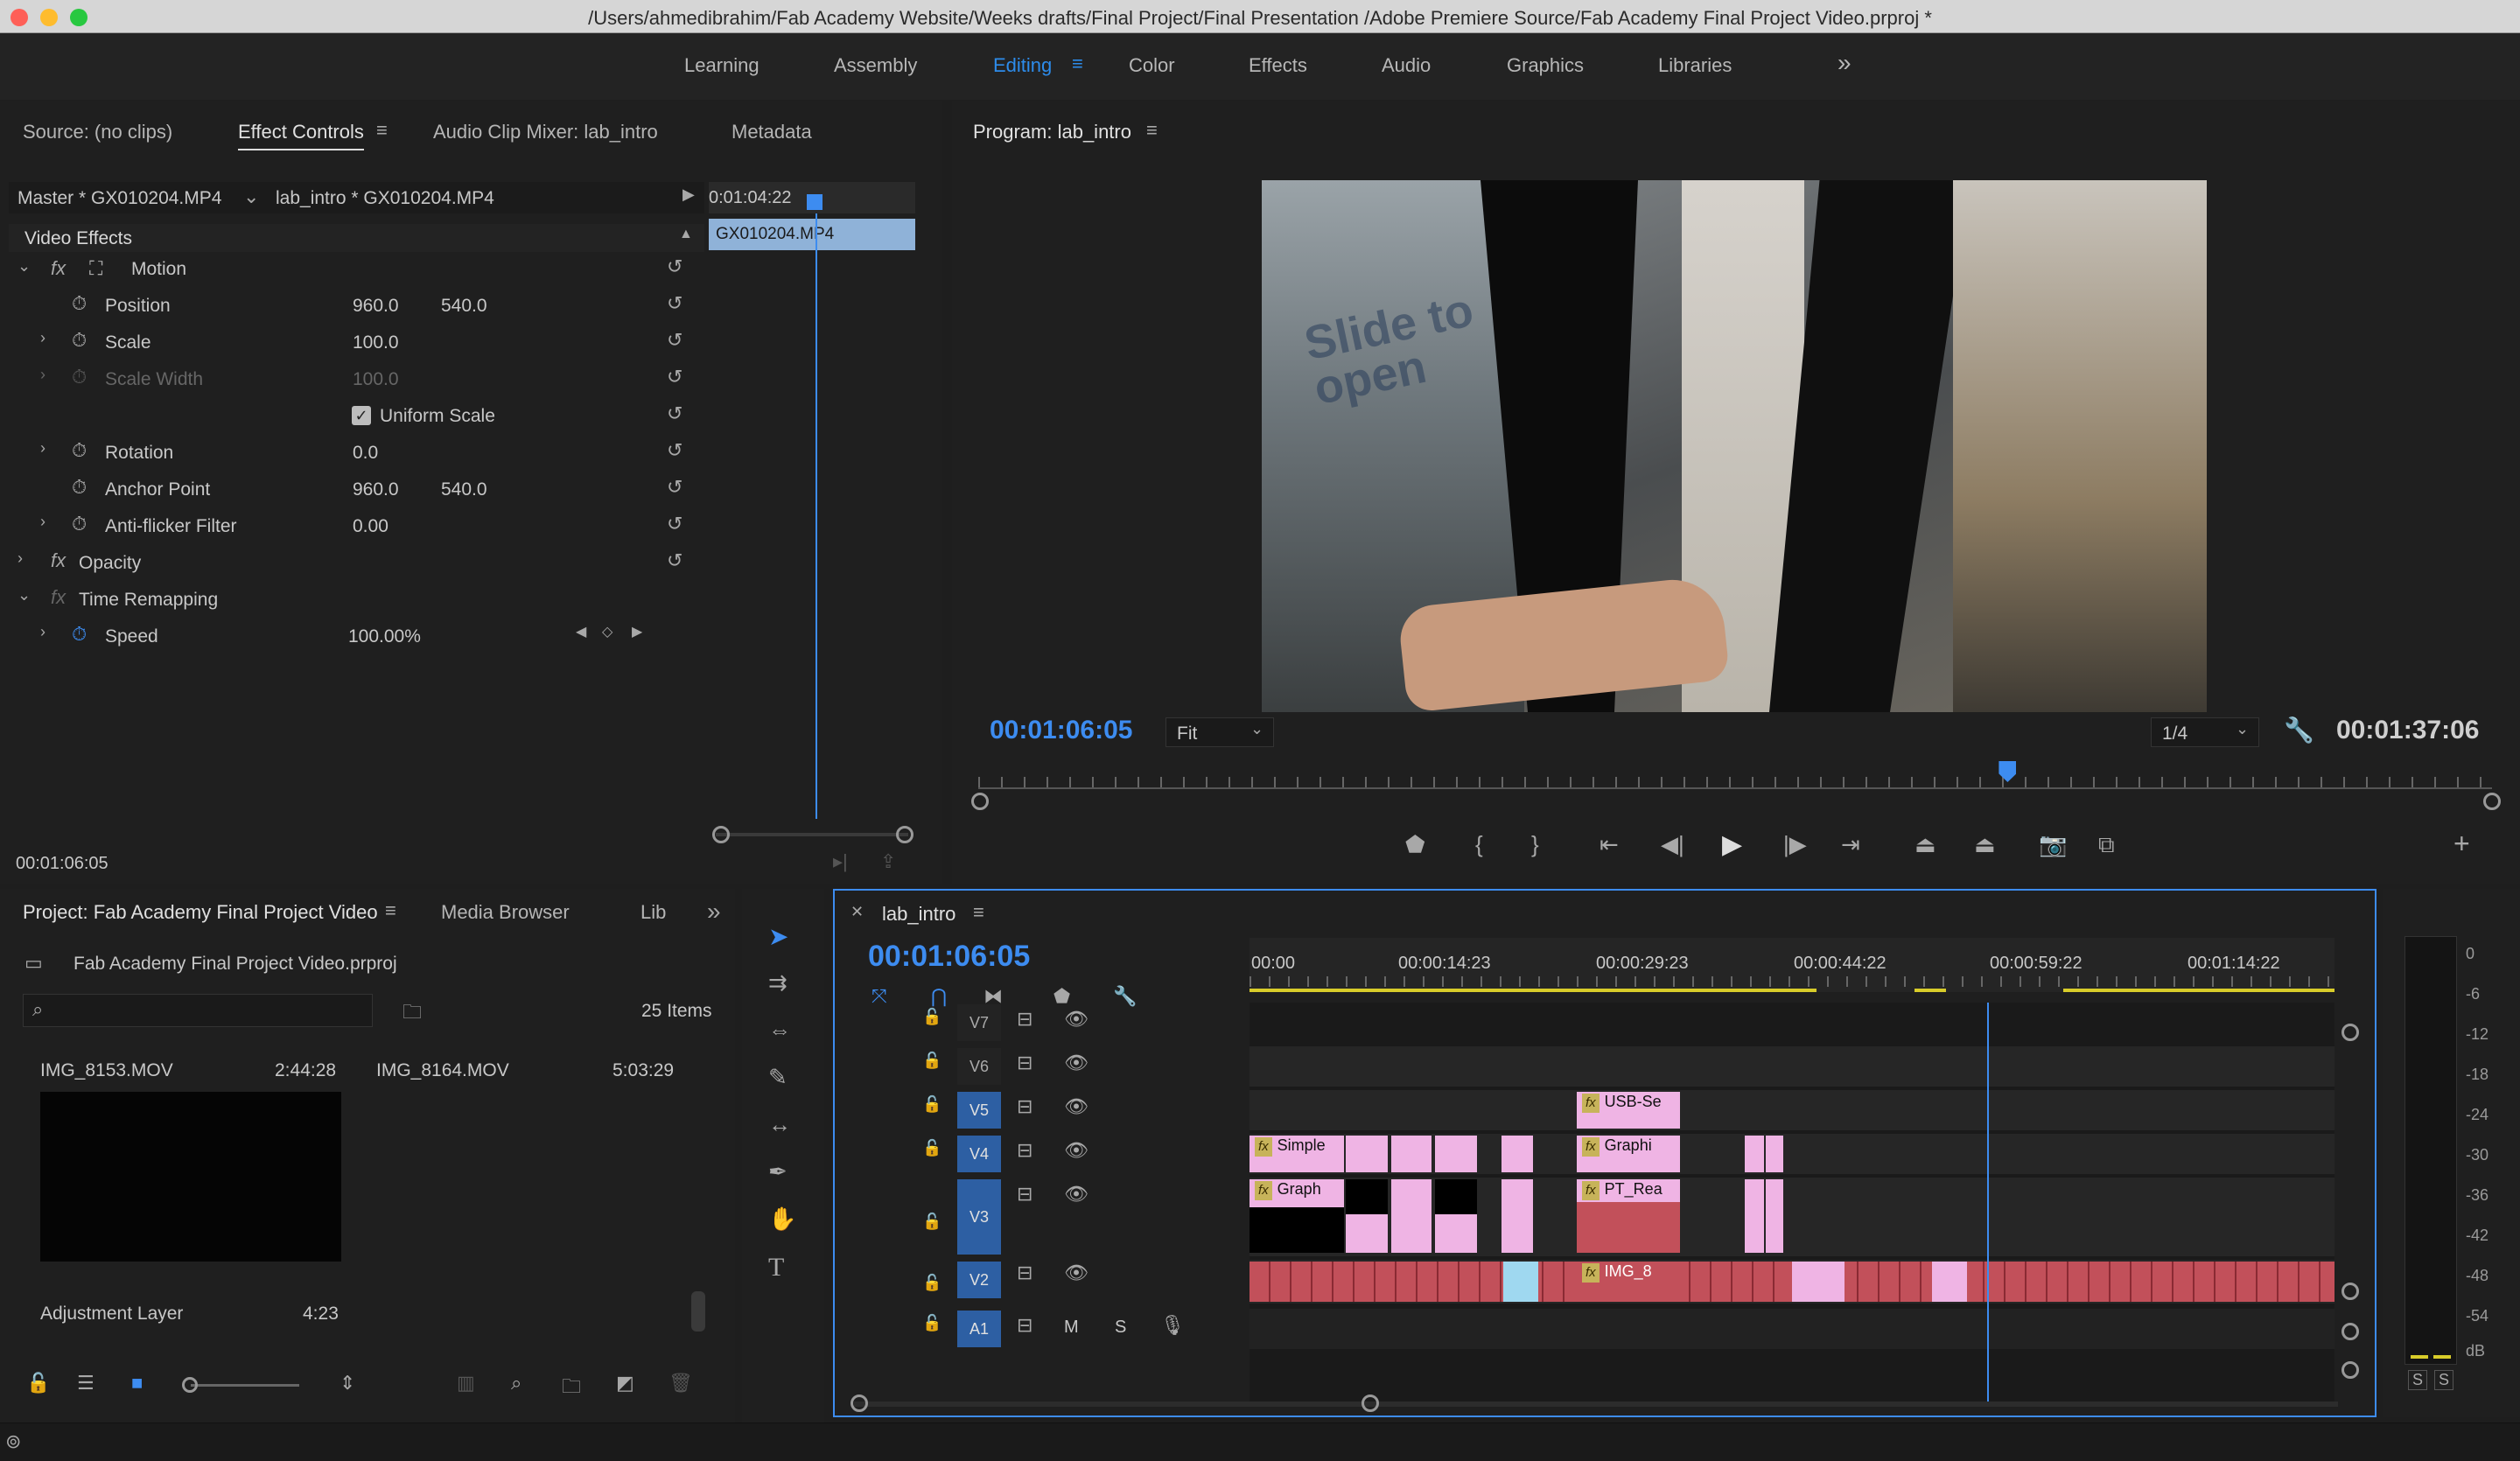 This screenshot has width=2520, height=1461. I want to click on more-tabs-icon: », so click(714, 912).